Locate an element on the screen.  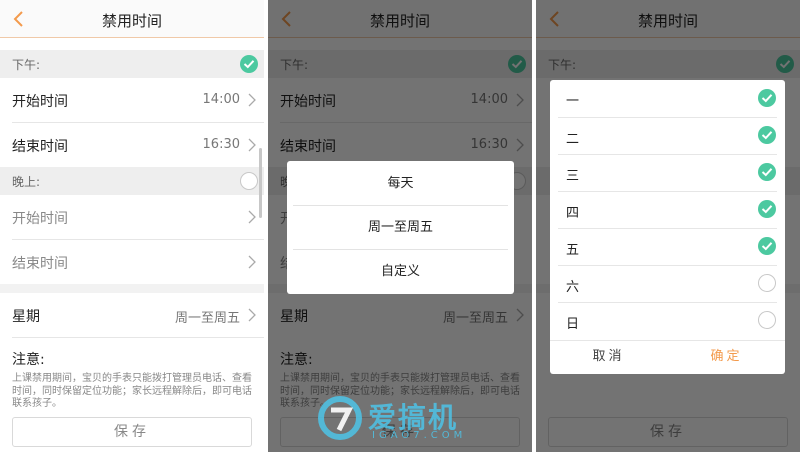
option-weekdays: 周一至周五 is located at coordinates (400, 228).